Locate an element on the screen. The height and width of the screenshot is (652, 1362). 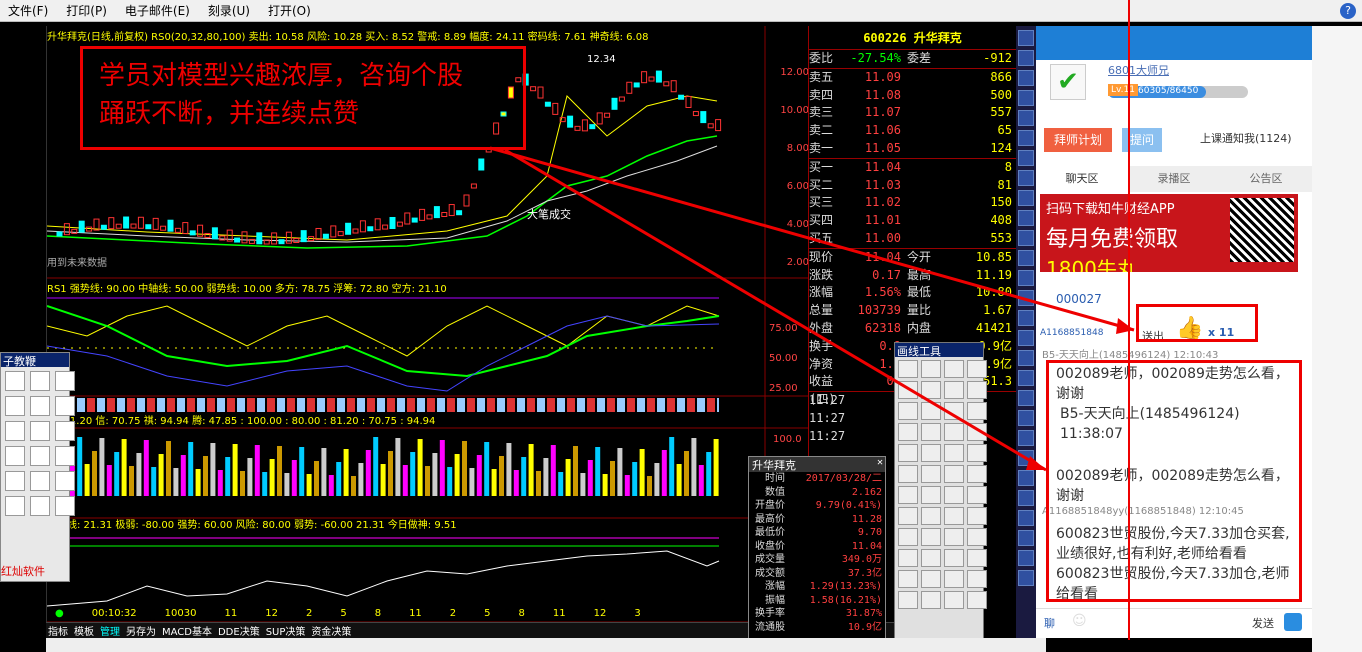
close-icon: ✕ is located at coordinates (880, 462).